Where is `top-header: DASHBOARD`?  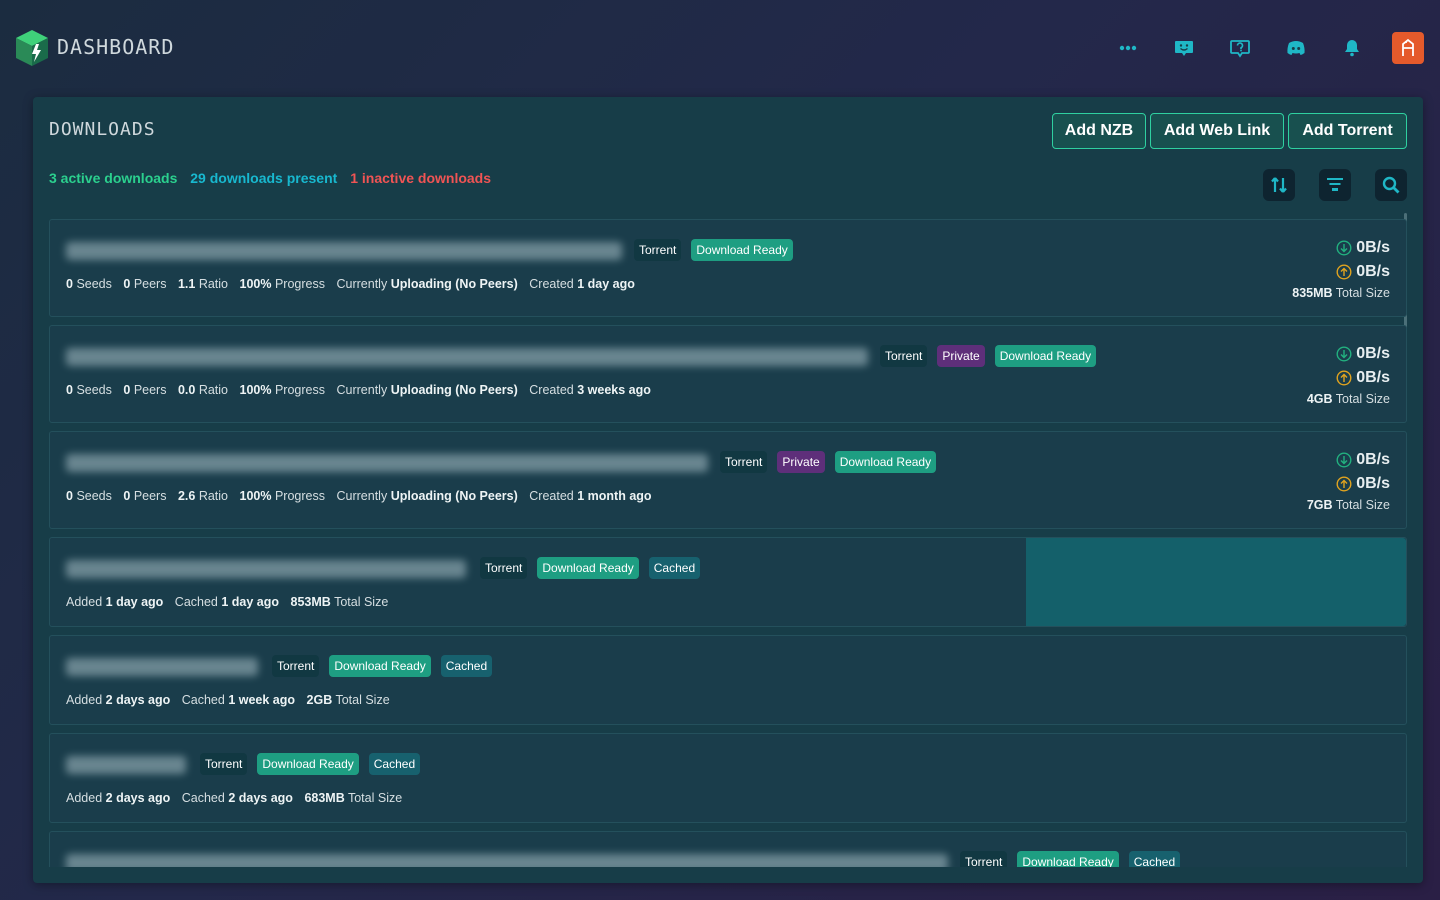 top-header: DASHBOARD is located at coordinates (720, 48).